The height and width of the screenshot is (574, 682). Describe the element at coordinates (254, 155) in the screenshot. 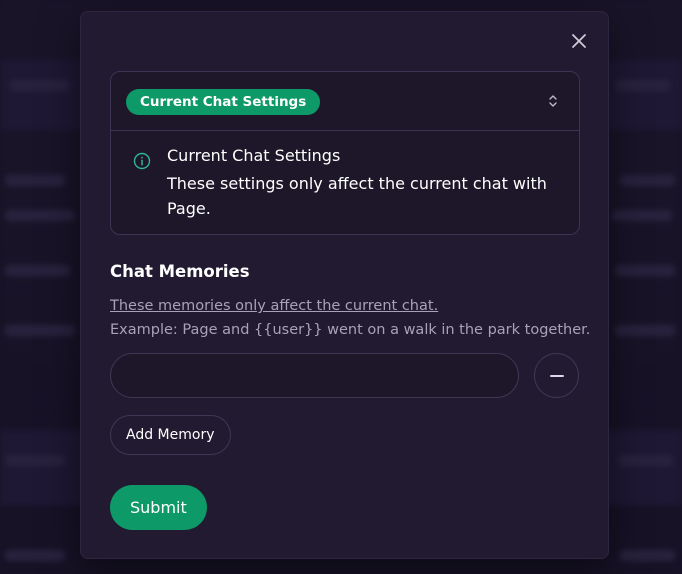

I see `settings-info-title: Current Chat Settings` at that location.